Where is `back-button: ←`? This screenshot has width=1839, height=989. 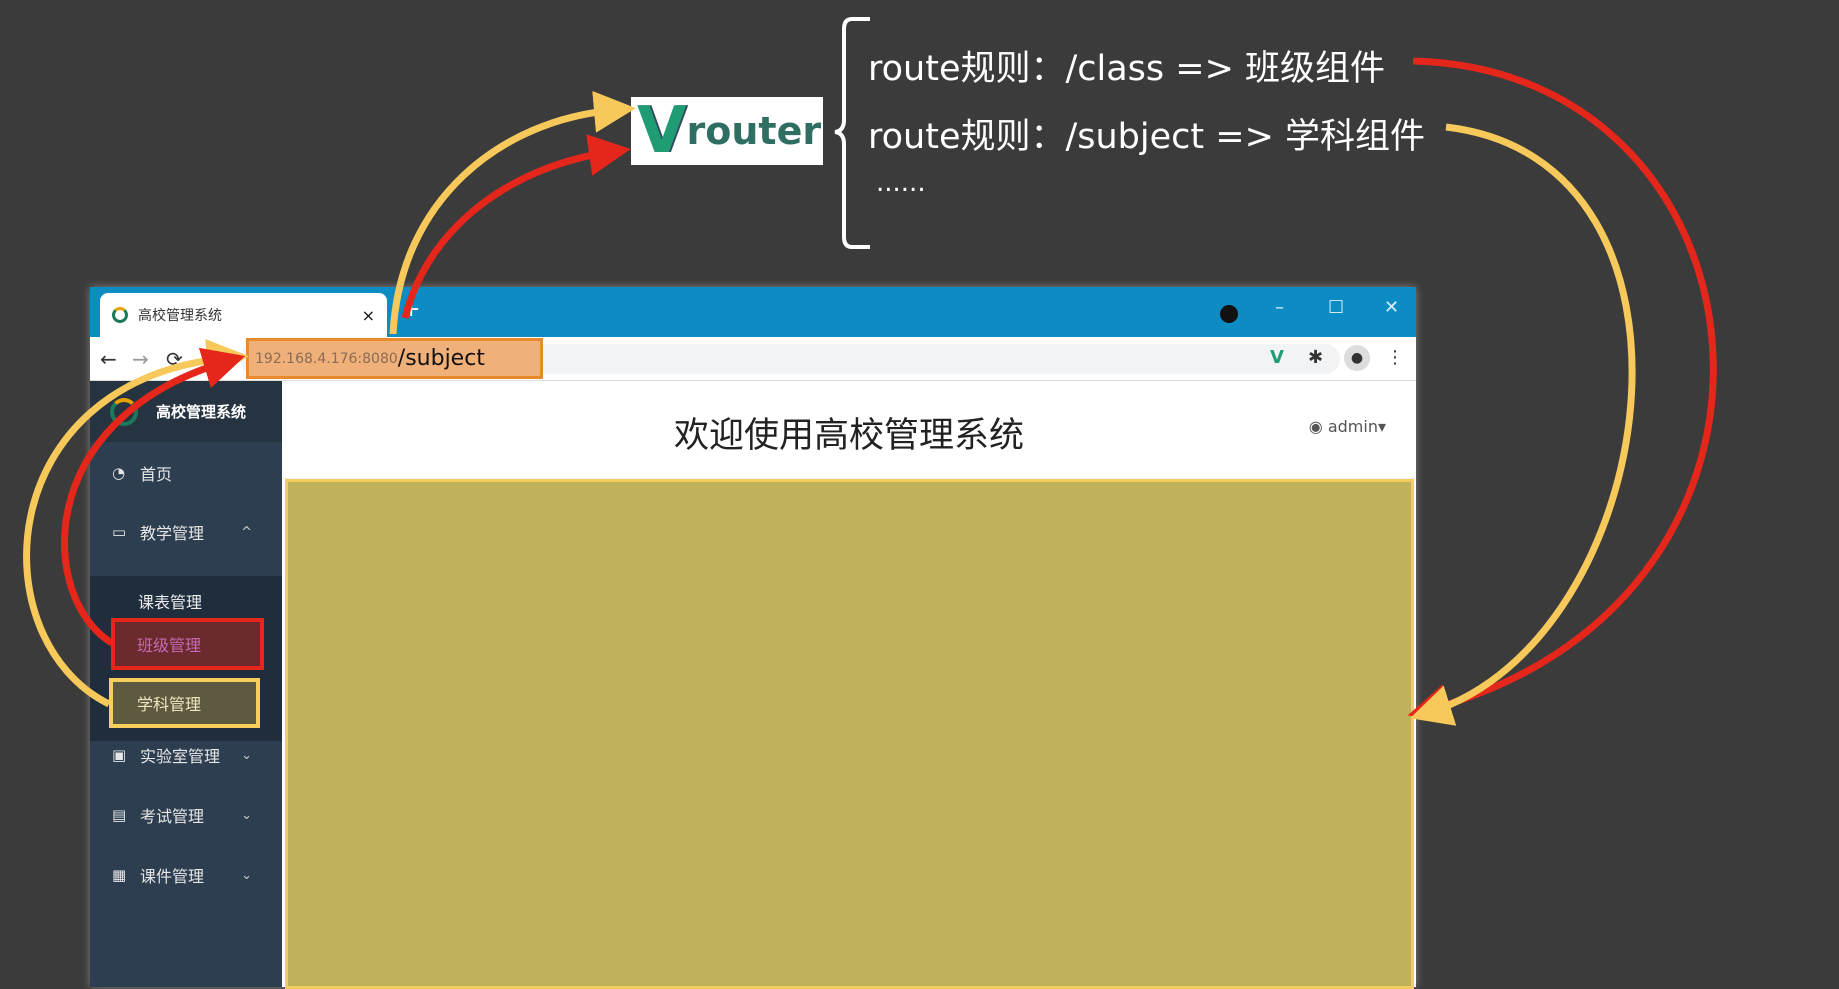
back-button: ← is located at coordinates (108, 359).